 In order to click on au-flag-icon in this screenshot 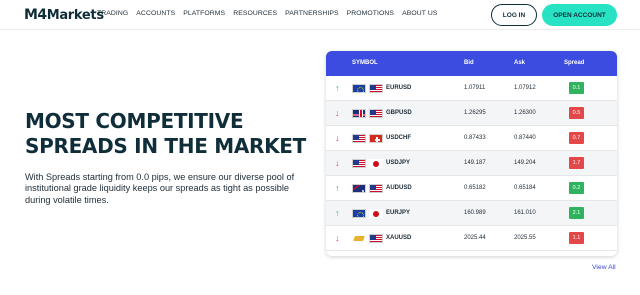, I will do `click(359, 188)`.